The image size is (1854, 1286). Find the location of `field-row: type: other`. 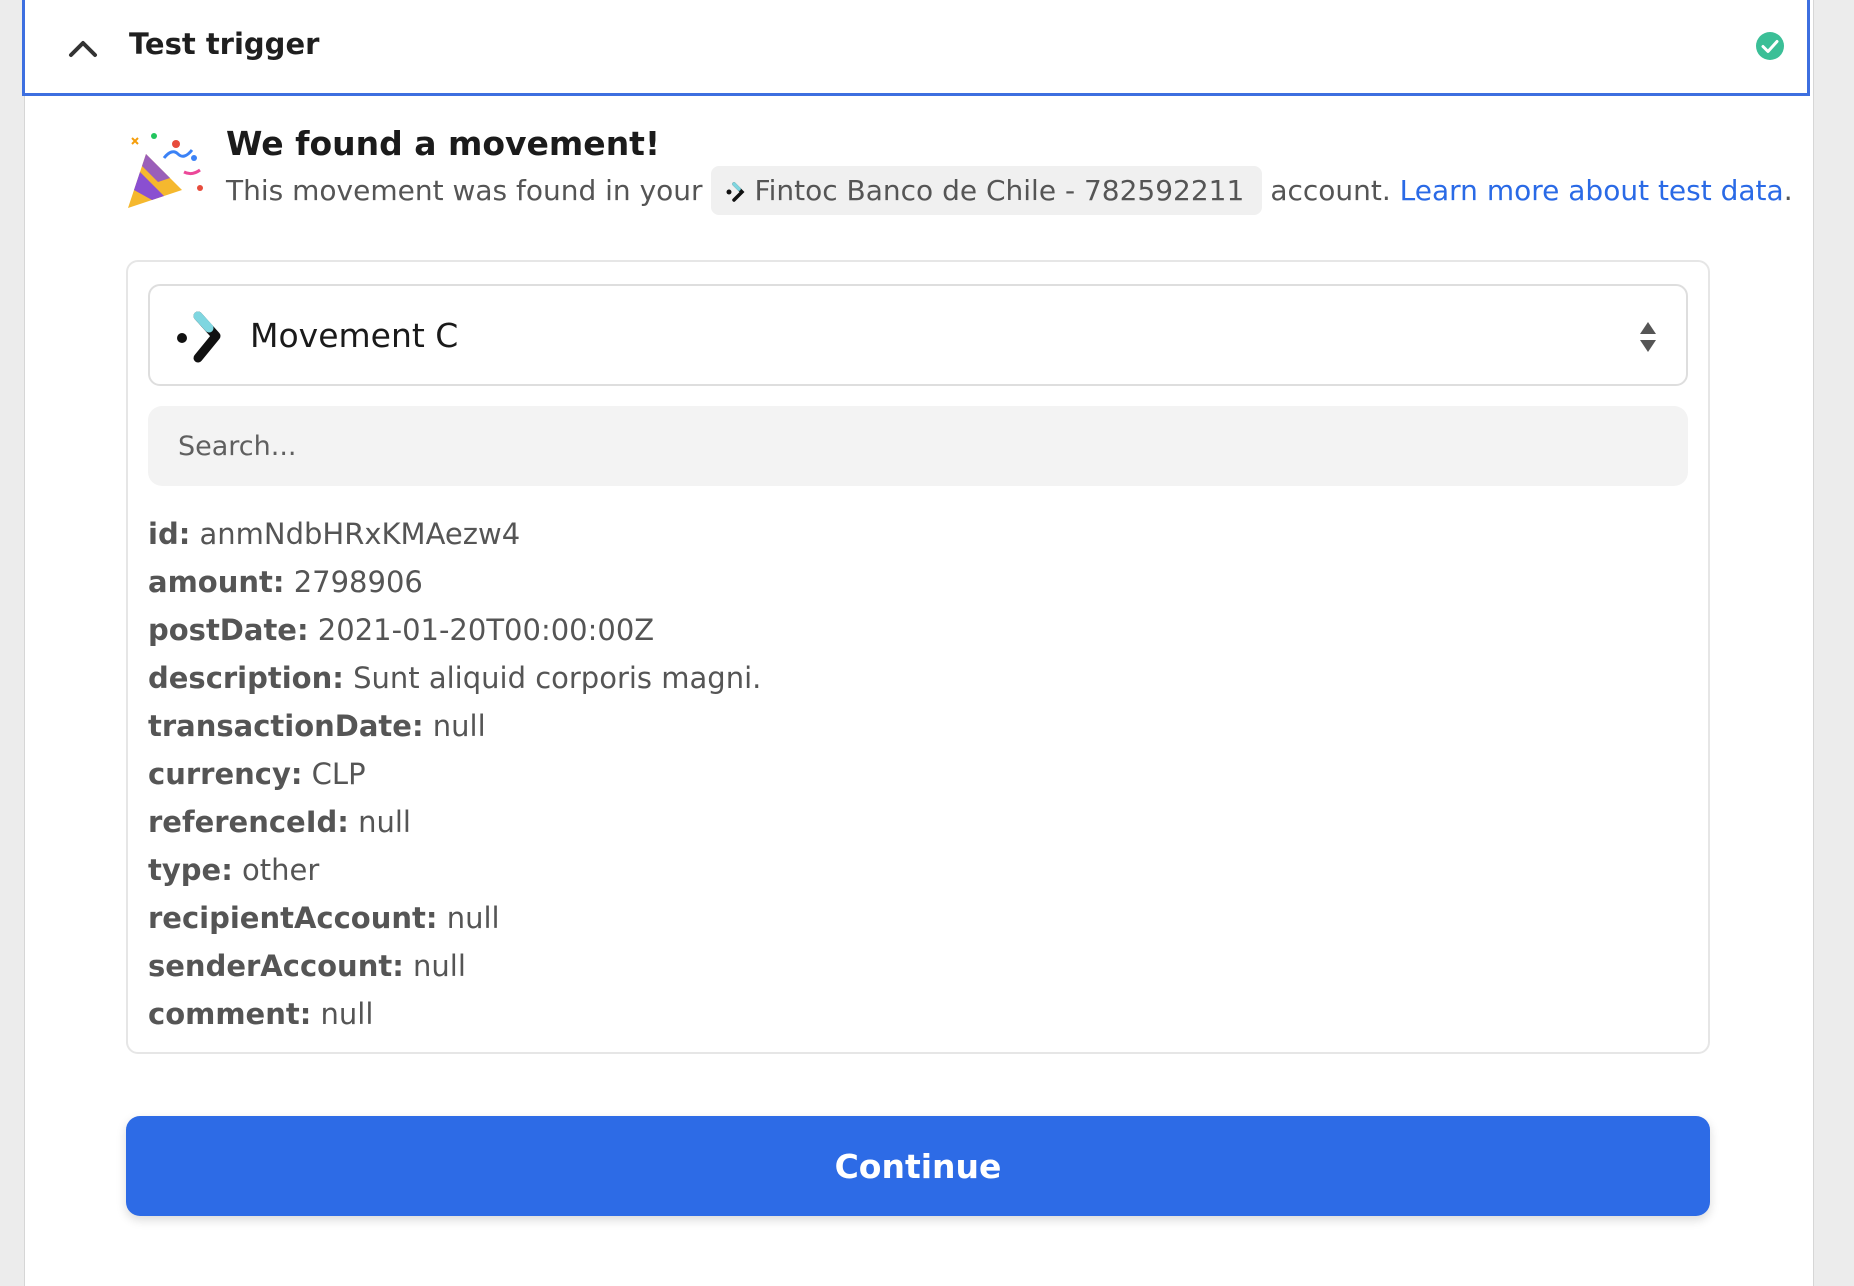

field-row: type: other is located at coordinates (234, 870).